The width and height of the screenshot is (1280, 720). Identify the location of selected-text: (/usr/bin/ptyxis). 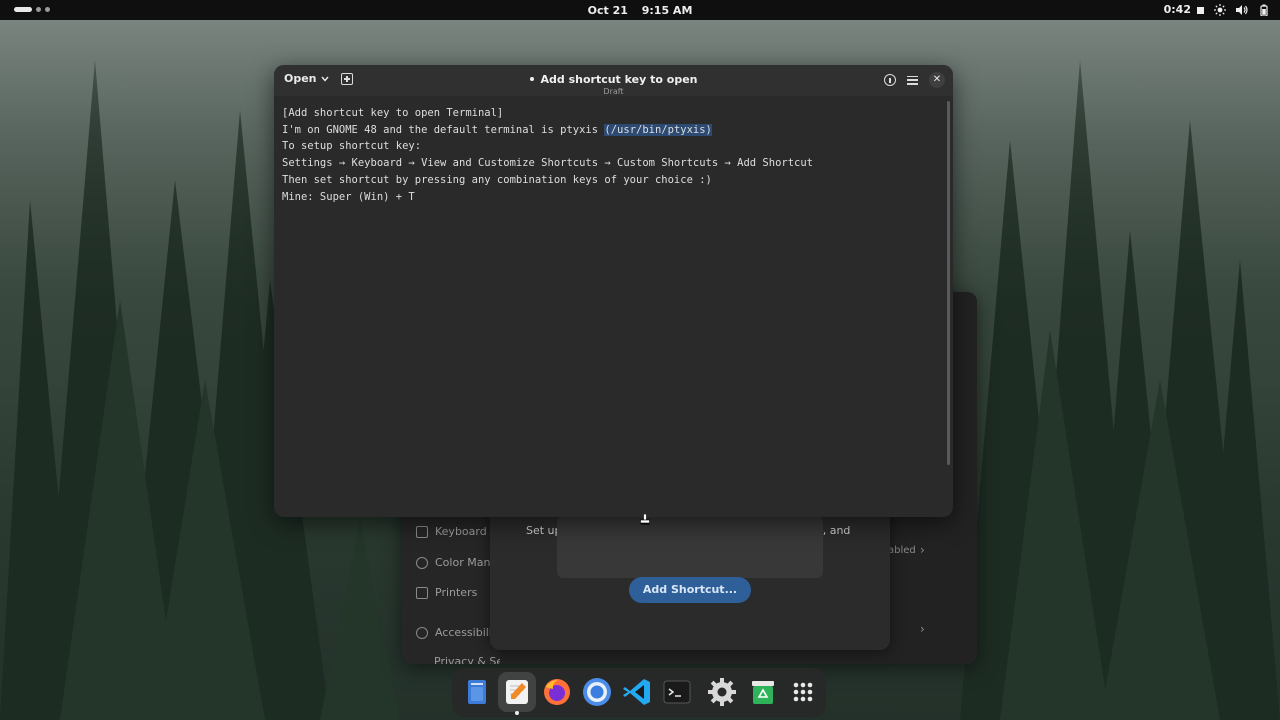
(658, 129).